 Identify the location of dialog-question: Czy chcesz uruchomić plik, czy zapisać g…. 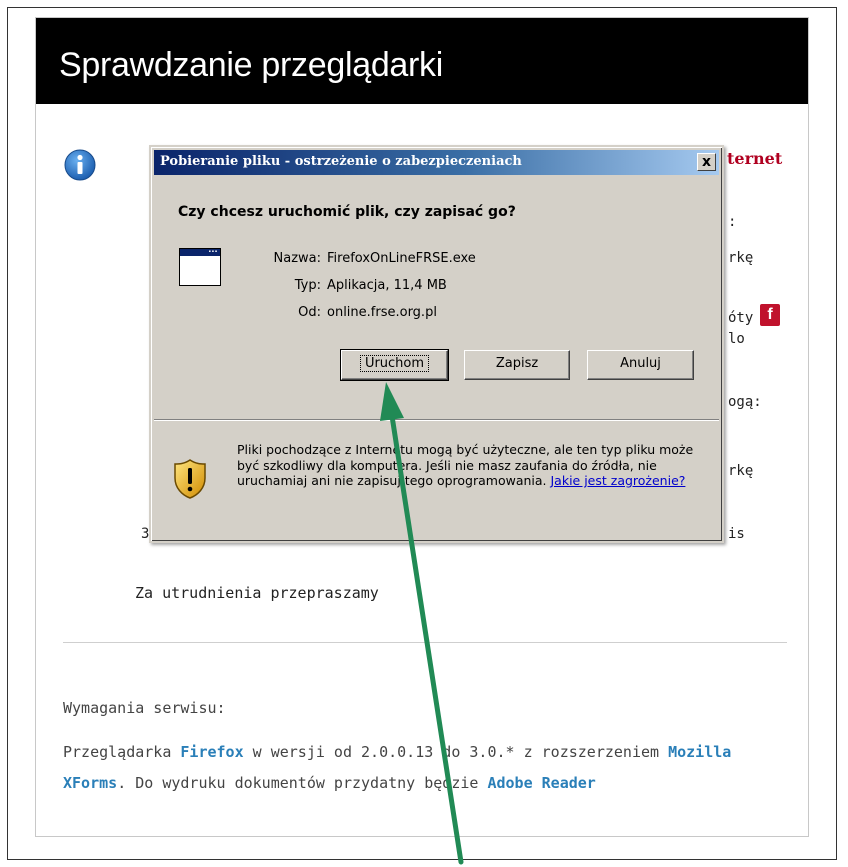
(347, 212).